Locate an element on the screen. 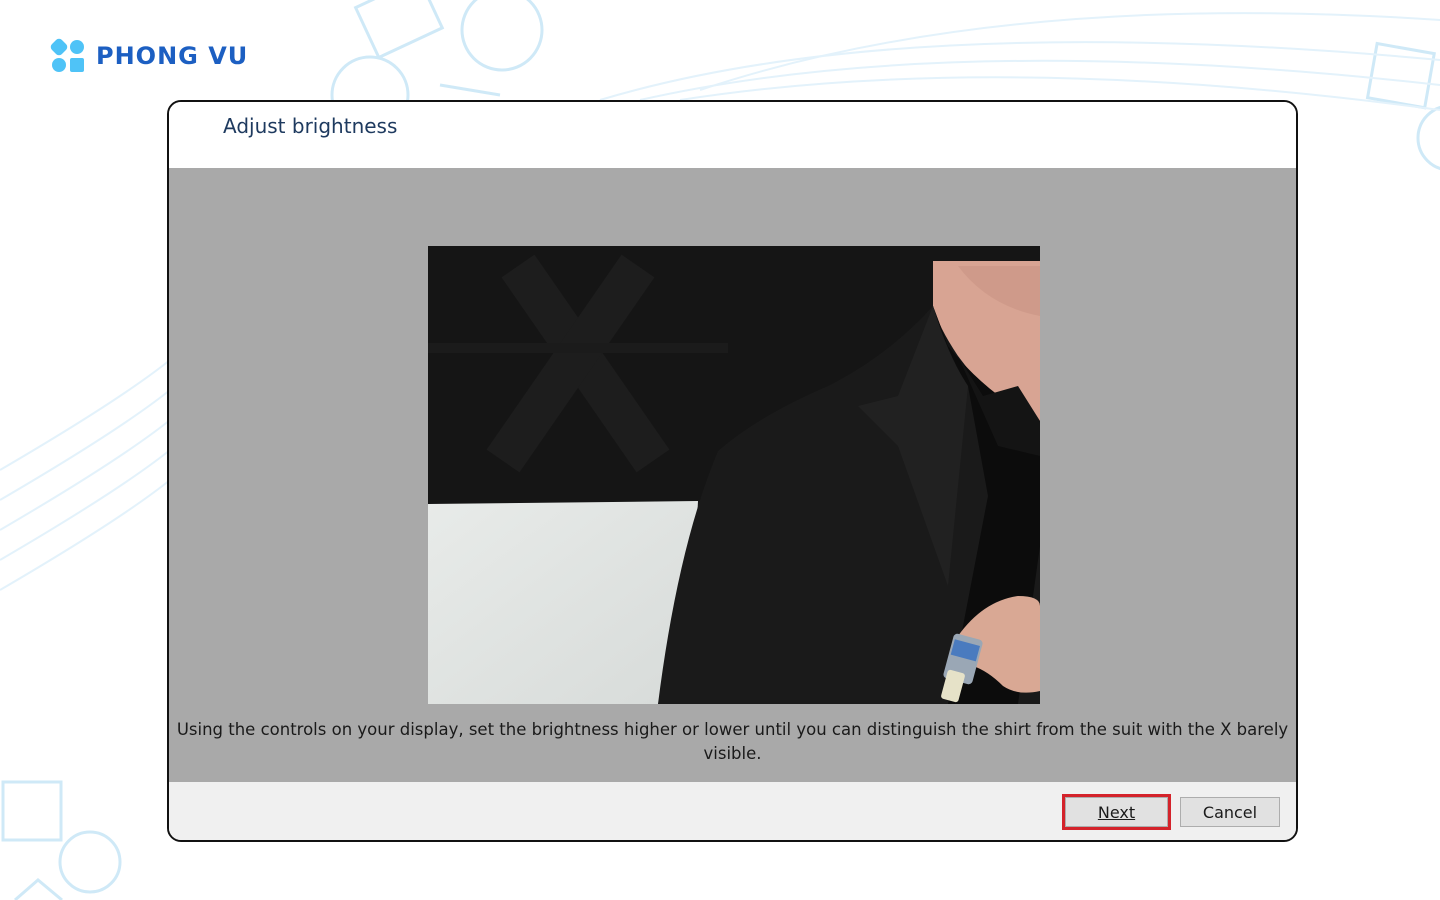 The image size is (1440, 900). cancel-button: Cancel is located at coordinates (1230, 812).